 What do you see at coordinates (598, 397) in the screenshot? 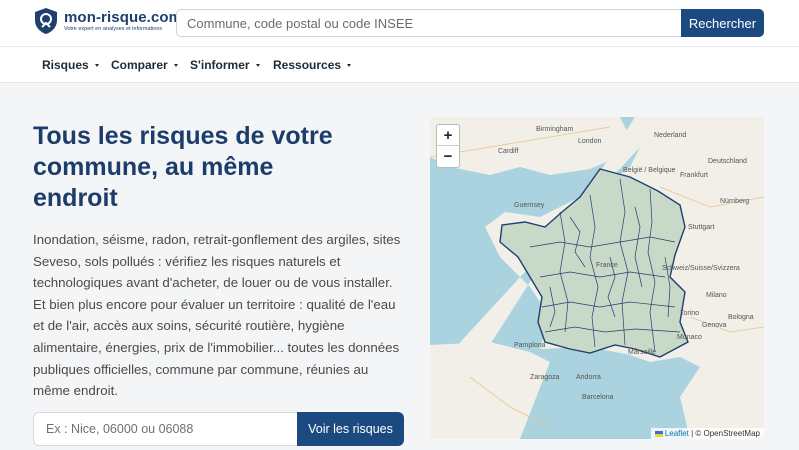
I see `map-label: Barcelona` at bounding box center [598, 397].